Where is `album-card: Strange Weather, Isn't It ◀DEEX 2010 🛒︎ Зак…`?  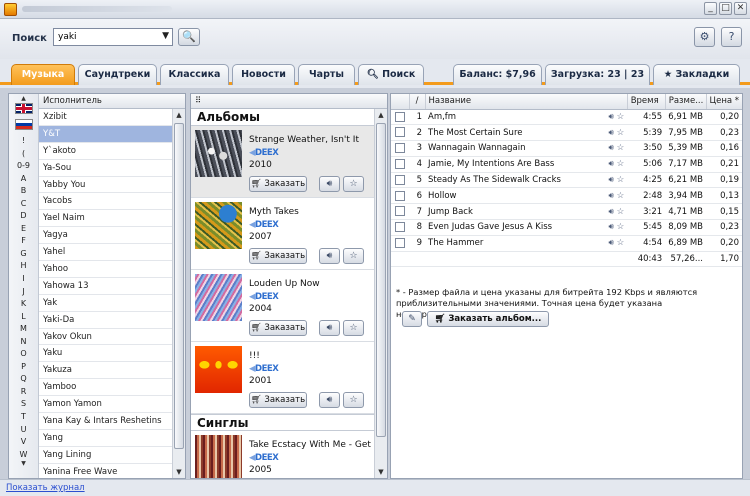
album-card: Strange Weather, Isn't It ◀DEEX 2010 🛒︎ Зак… is located at coordinates (282, 162).